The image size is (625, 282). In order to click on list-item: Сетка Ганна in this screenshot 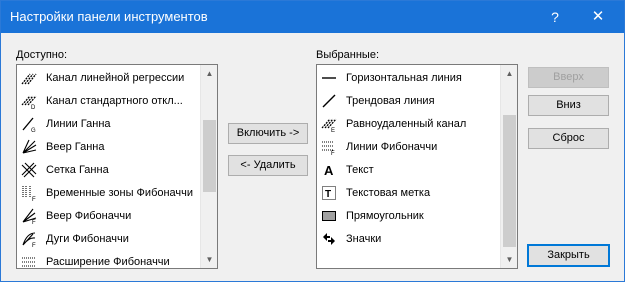, I will do `click(65, 170)`.